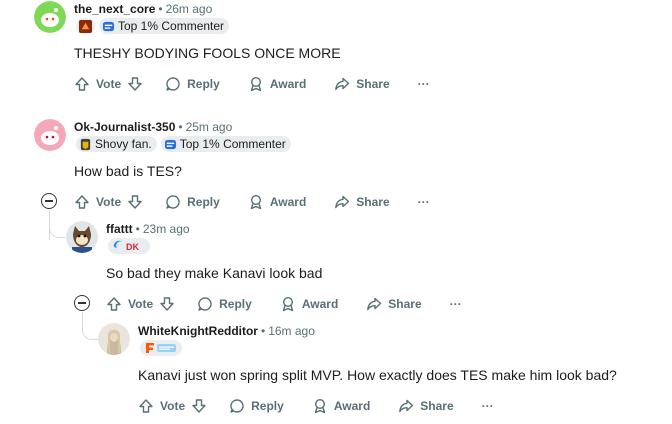 Image resolution: width=672 pixels, height=424 pixels. I want to click on user-photo-avatar-icon, so click(114, 339).